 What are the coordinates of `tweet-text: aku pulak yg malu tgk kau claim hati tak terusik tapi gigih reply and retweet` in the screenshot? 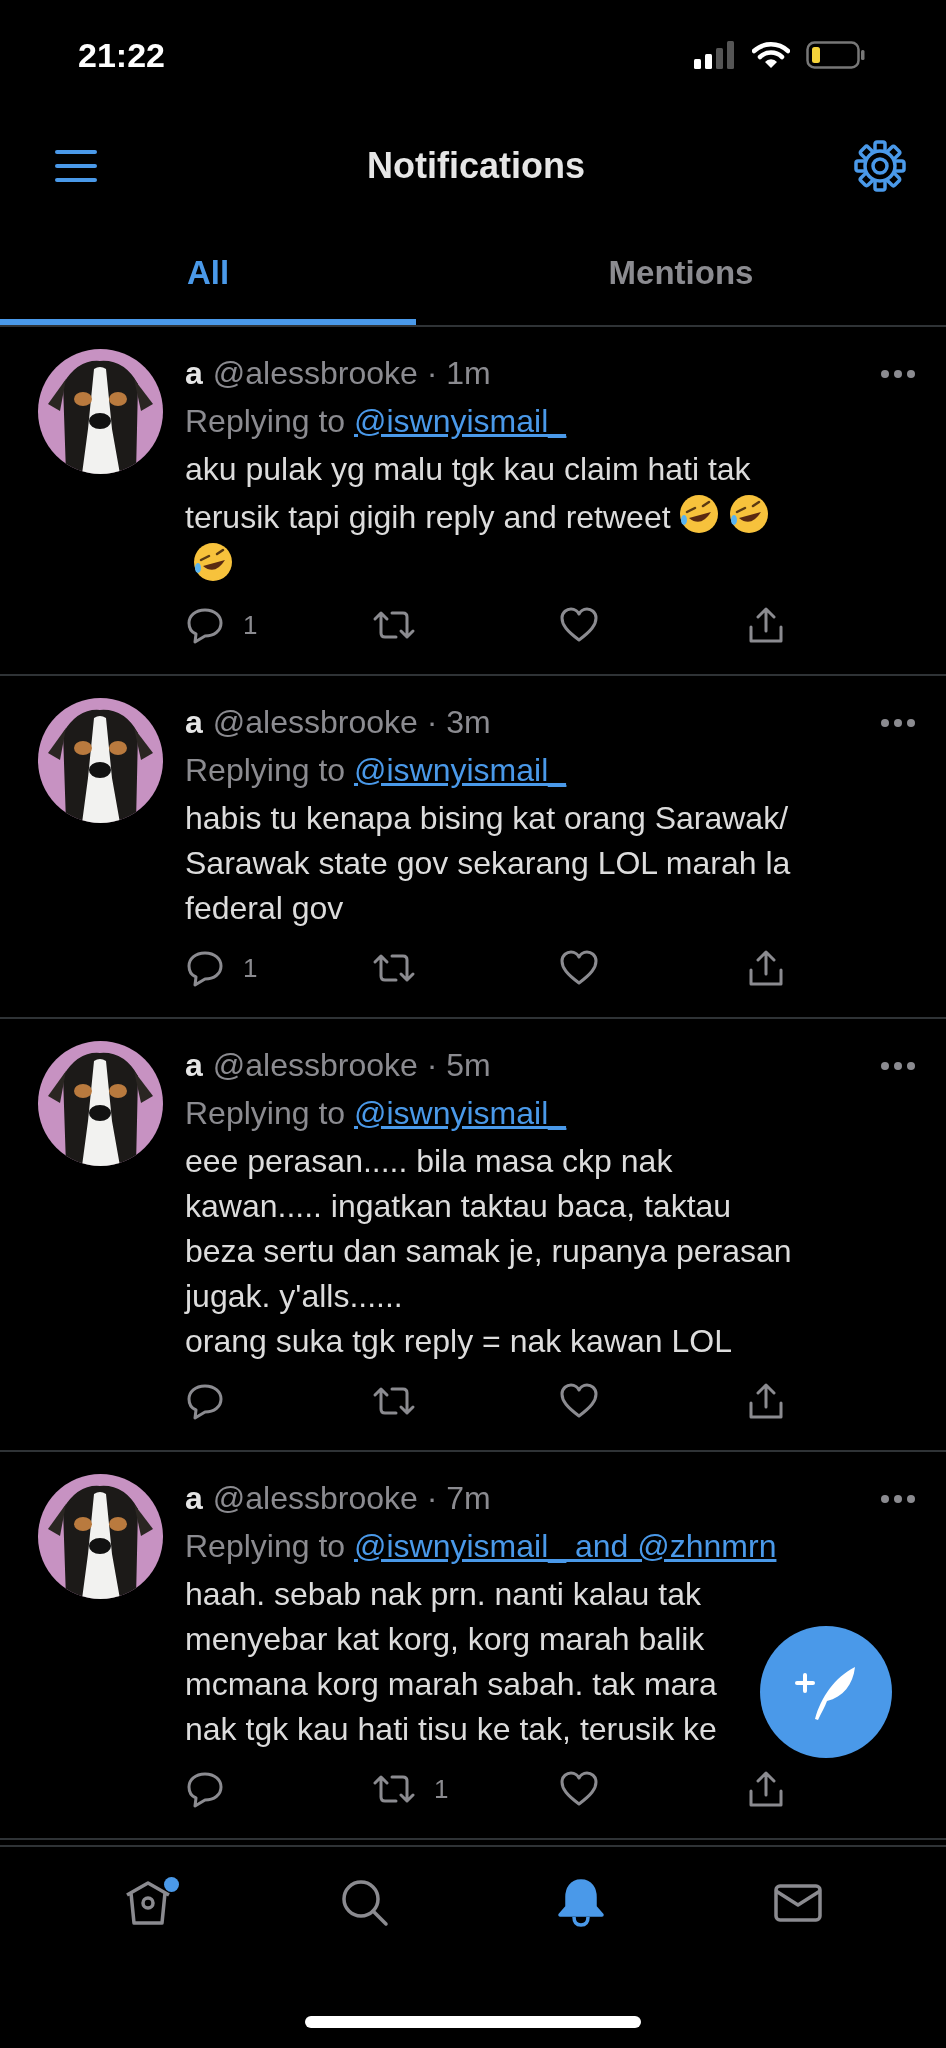 It's located at (478, 517).